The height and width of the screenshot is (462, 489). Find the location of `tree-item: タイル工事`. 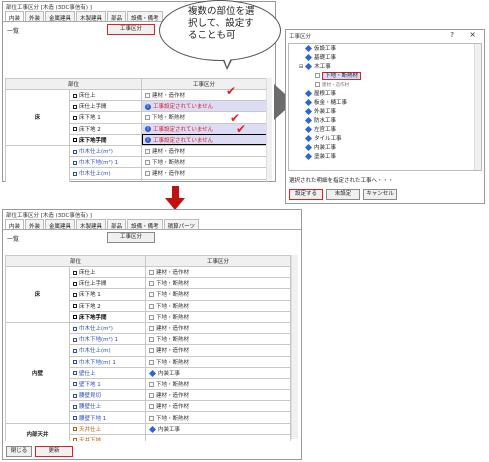

tree-item: タイル工事 is located at coordinates (387, 139).